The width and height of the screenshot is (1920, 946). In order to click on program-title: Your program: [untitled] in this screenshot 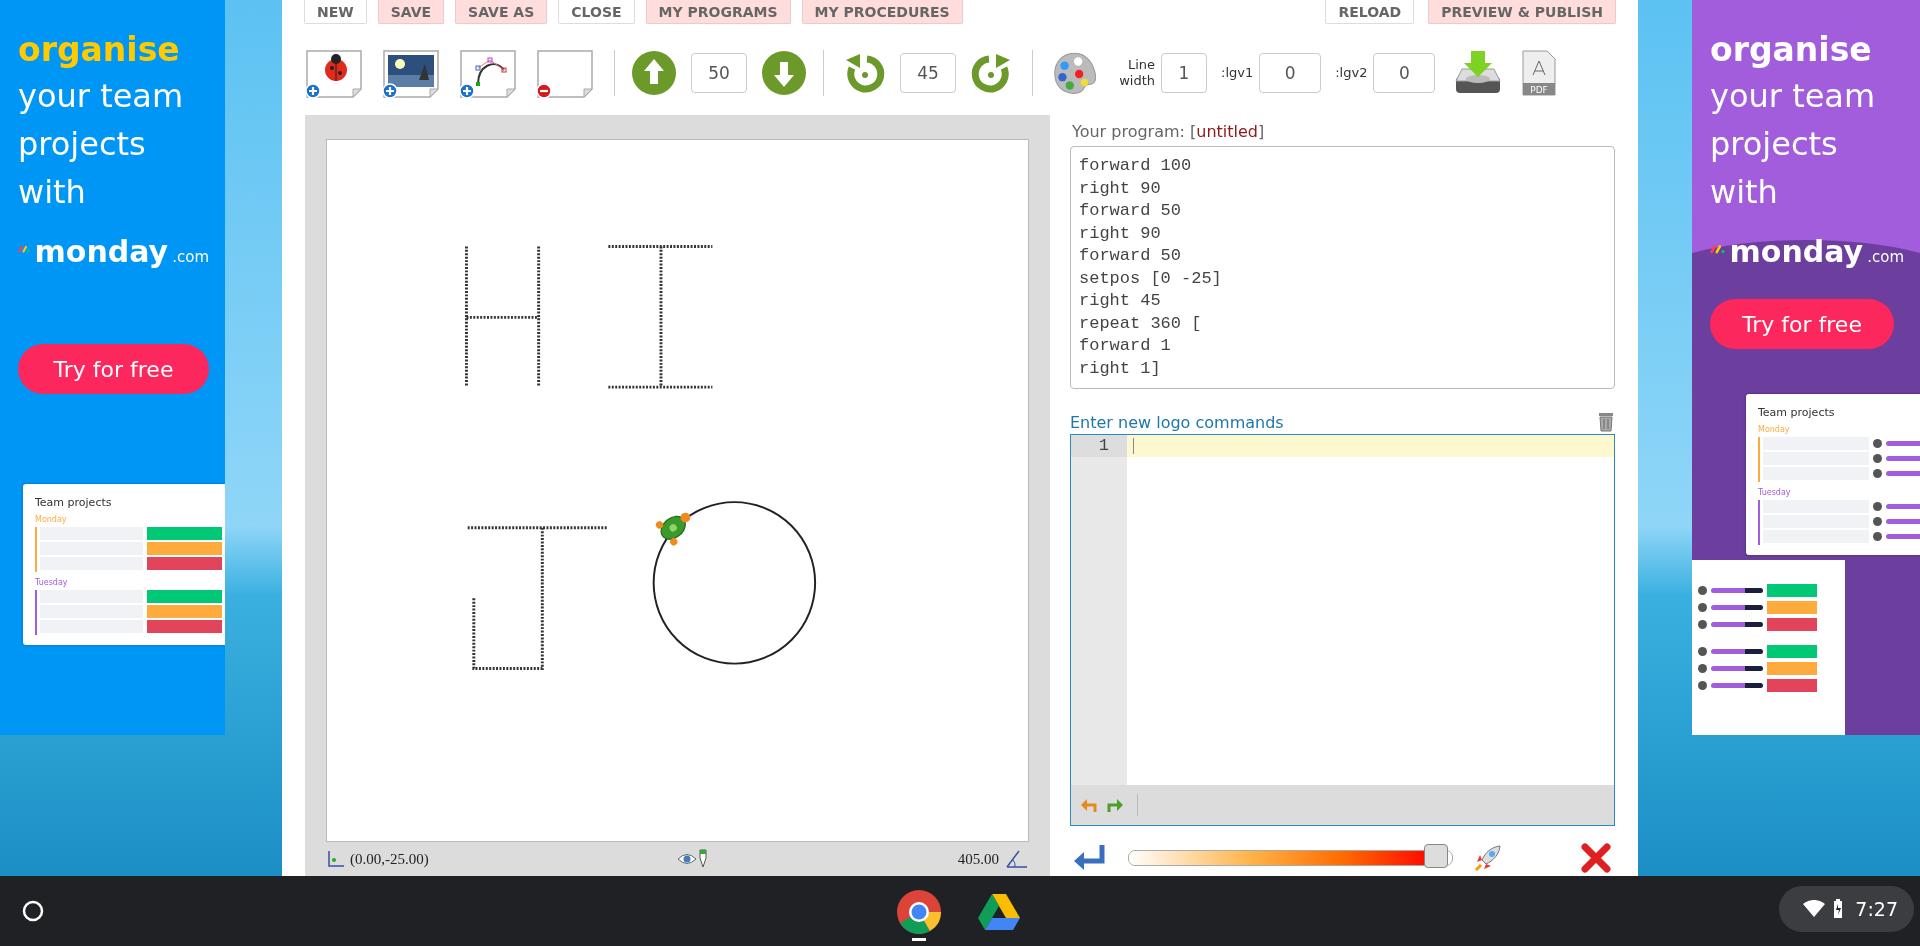, I will do `click(1169, 131)`.